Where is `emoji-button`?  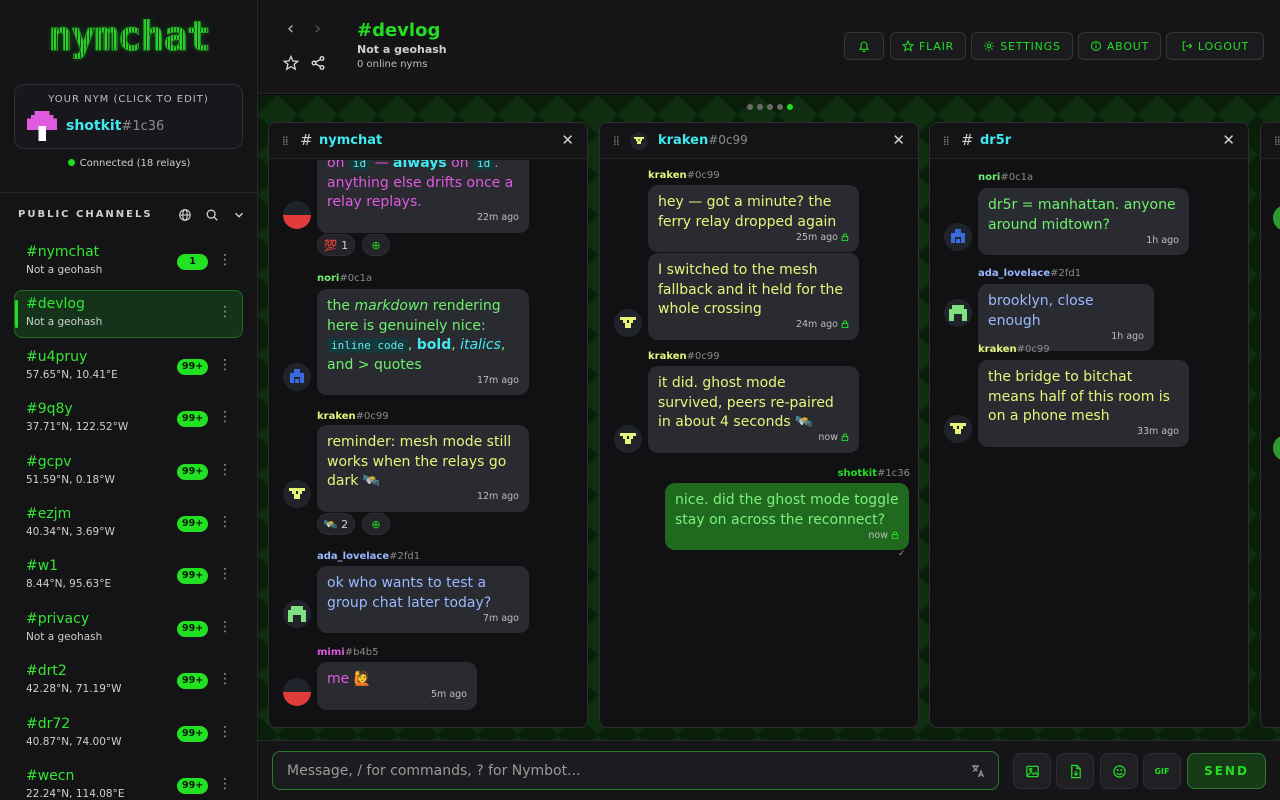
emoji-button is located at coordinates (1119, 771).